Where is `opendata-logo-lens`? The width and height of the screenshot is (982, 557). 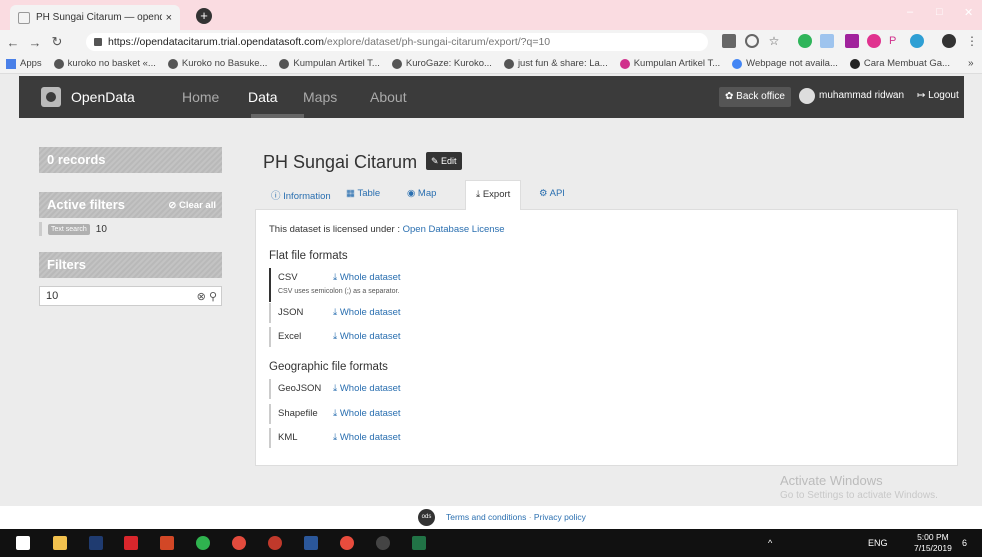
opendata-logo-lens is located at coordinates (51, 97).